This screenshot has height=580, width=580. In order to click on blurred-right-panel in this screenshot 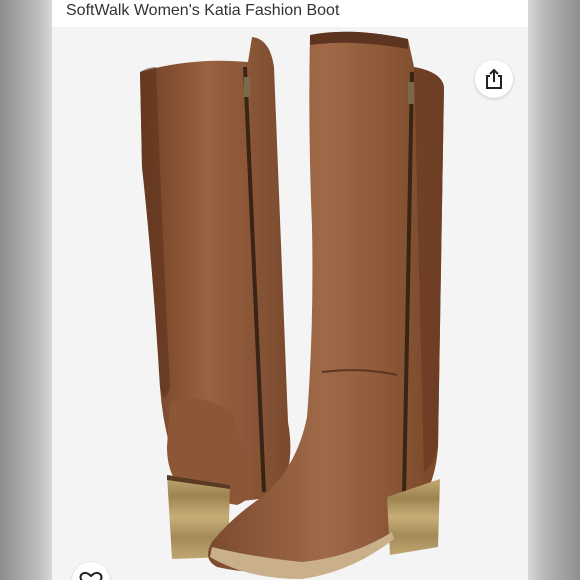, I will do `click(554, 290)`.